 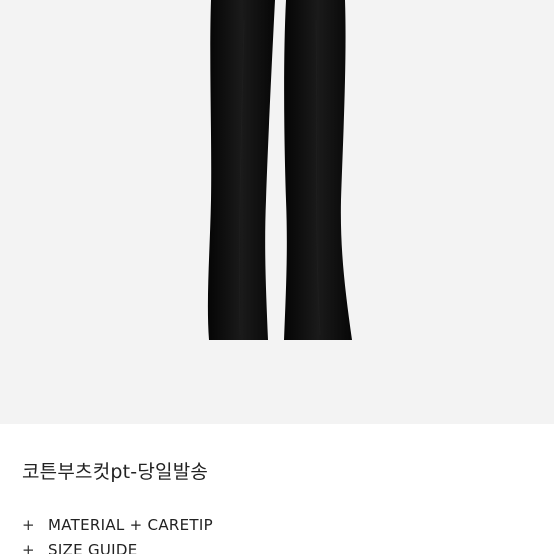 I want to click on accordion-label: MATERIAL + CARETIP, so click(x=130, y=524).